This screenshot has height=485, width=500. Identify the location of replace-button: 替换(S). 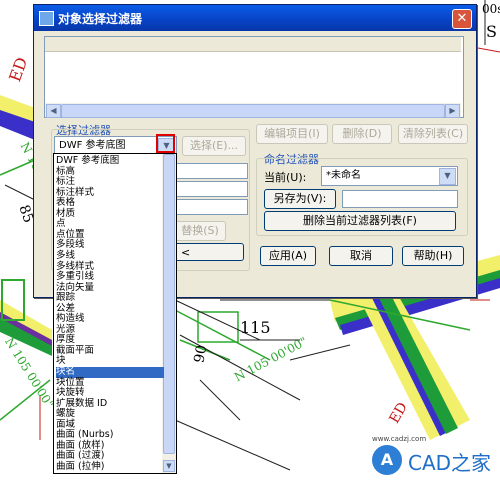
(200, 231).